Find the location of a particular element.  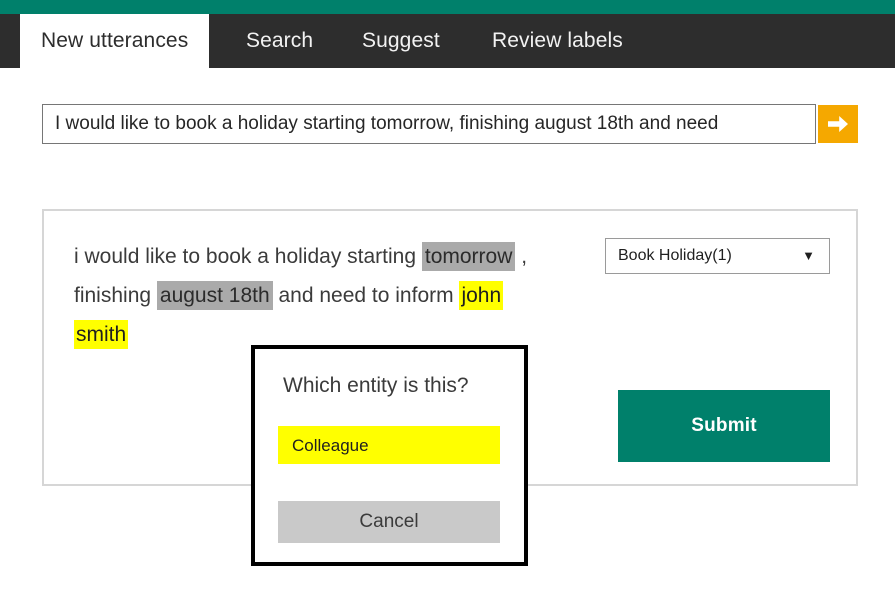

submit-button: Submit is located at coordinates (724, 426).